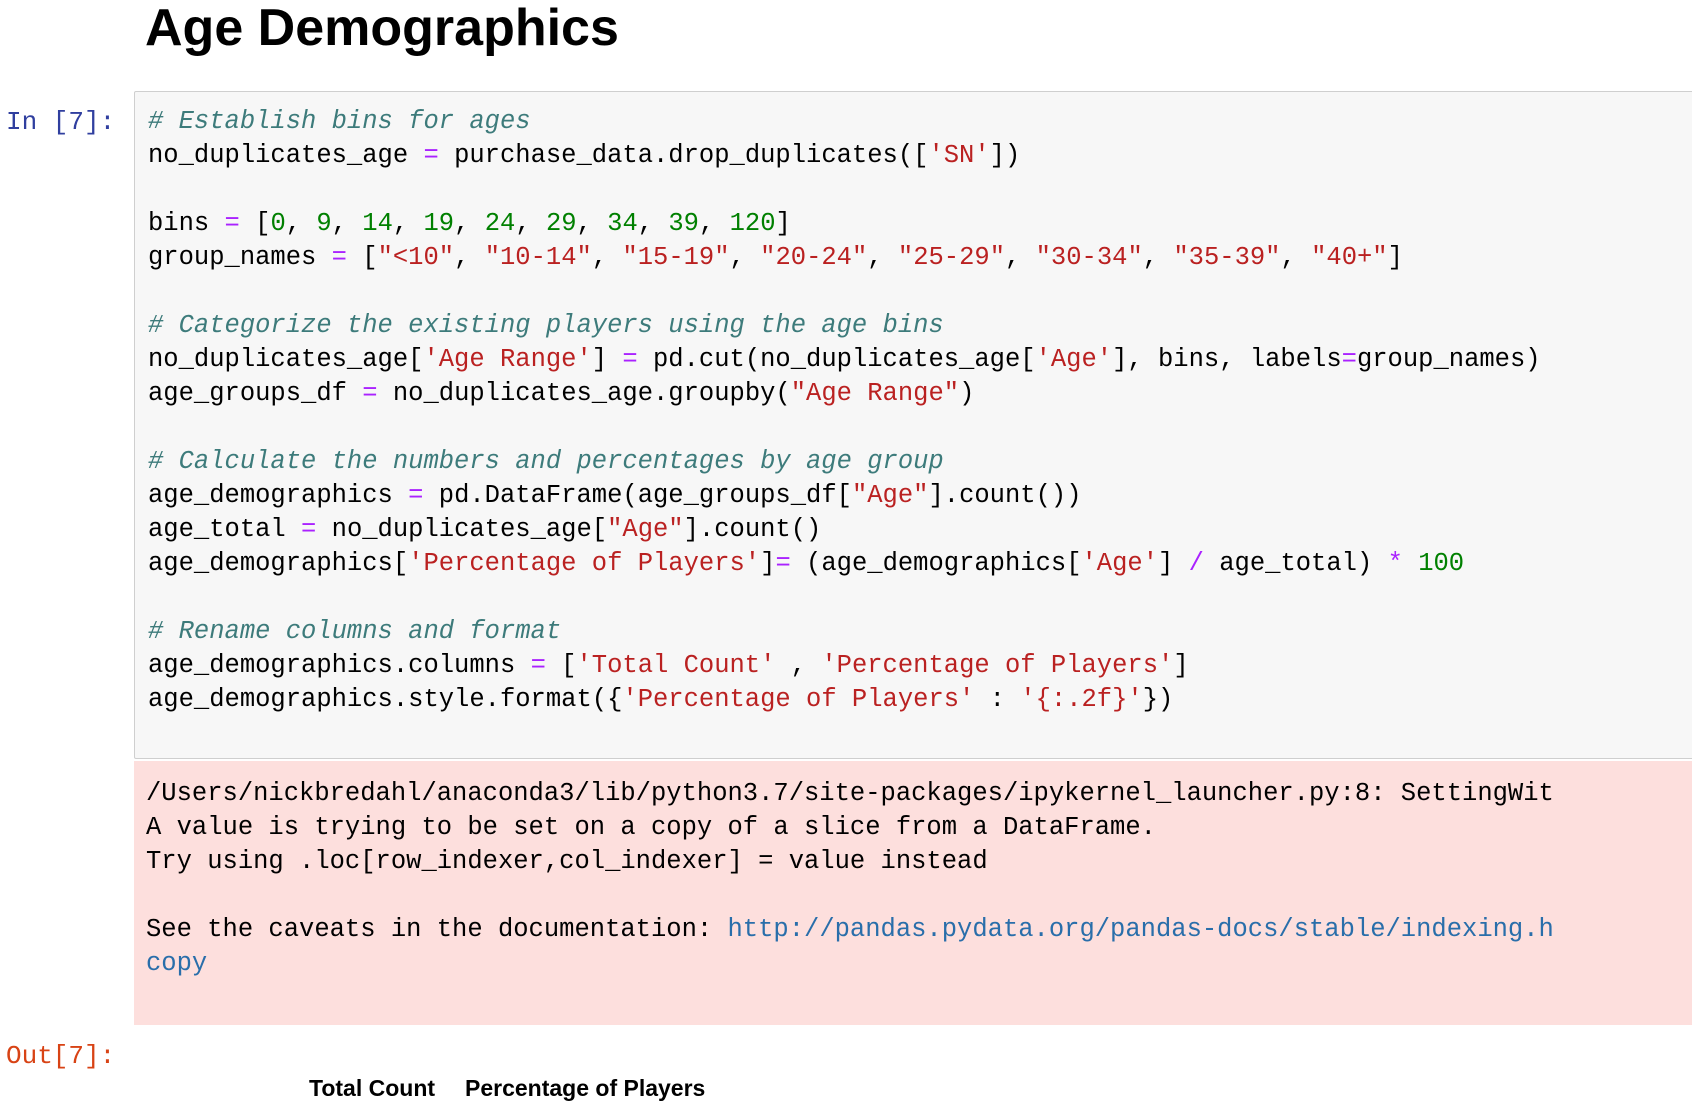 Image resolution: width=1692 pixels, height=1106 pixels. Describe the element at coordinates (1227, 359) in the screenshot. I see `code-token: ], bins, labels` at that location.